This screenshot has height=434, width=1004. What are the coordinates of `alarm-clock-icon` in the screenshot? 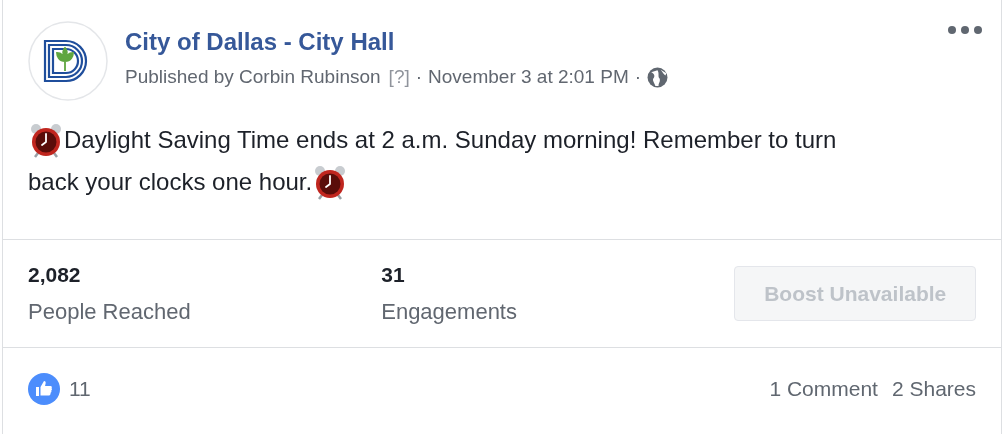 It's located at (46, 140).